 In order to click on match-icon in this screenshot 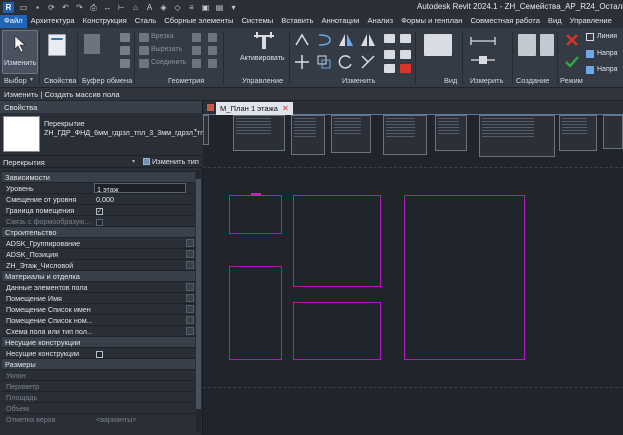, I will do `click(125, 63)`.